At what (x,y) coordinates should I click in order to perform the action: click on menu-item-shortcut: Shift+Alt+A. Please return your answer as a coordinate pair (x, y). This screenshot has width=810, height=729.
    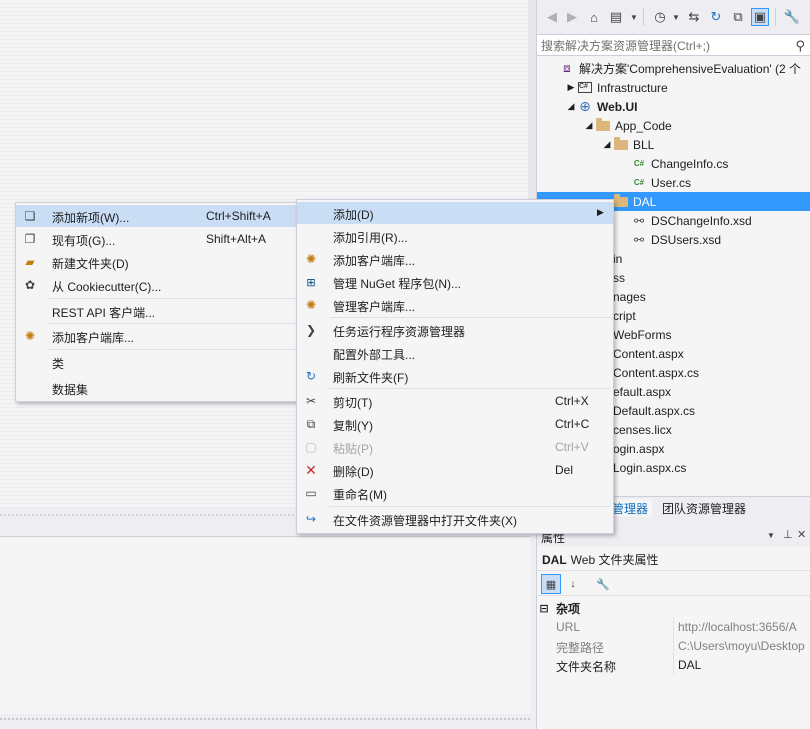
    Looking at the image, I should click on (236, 239).